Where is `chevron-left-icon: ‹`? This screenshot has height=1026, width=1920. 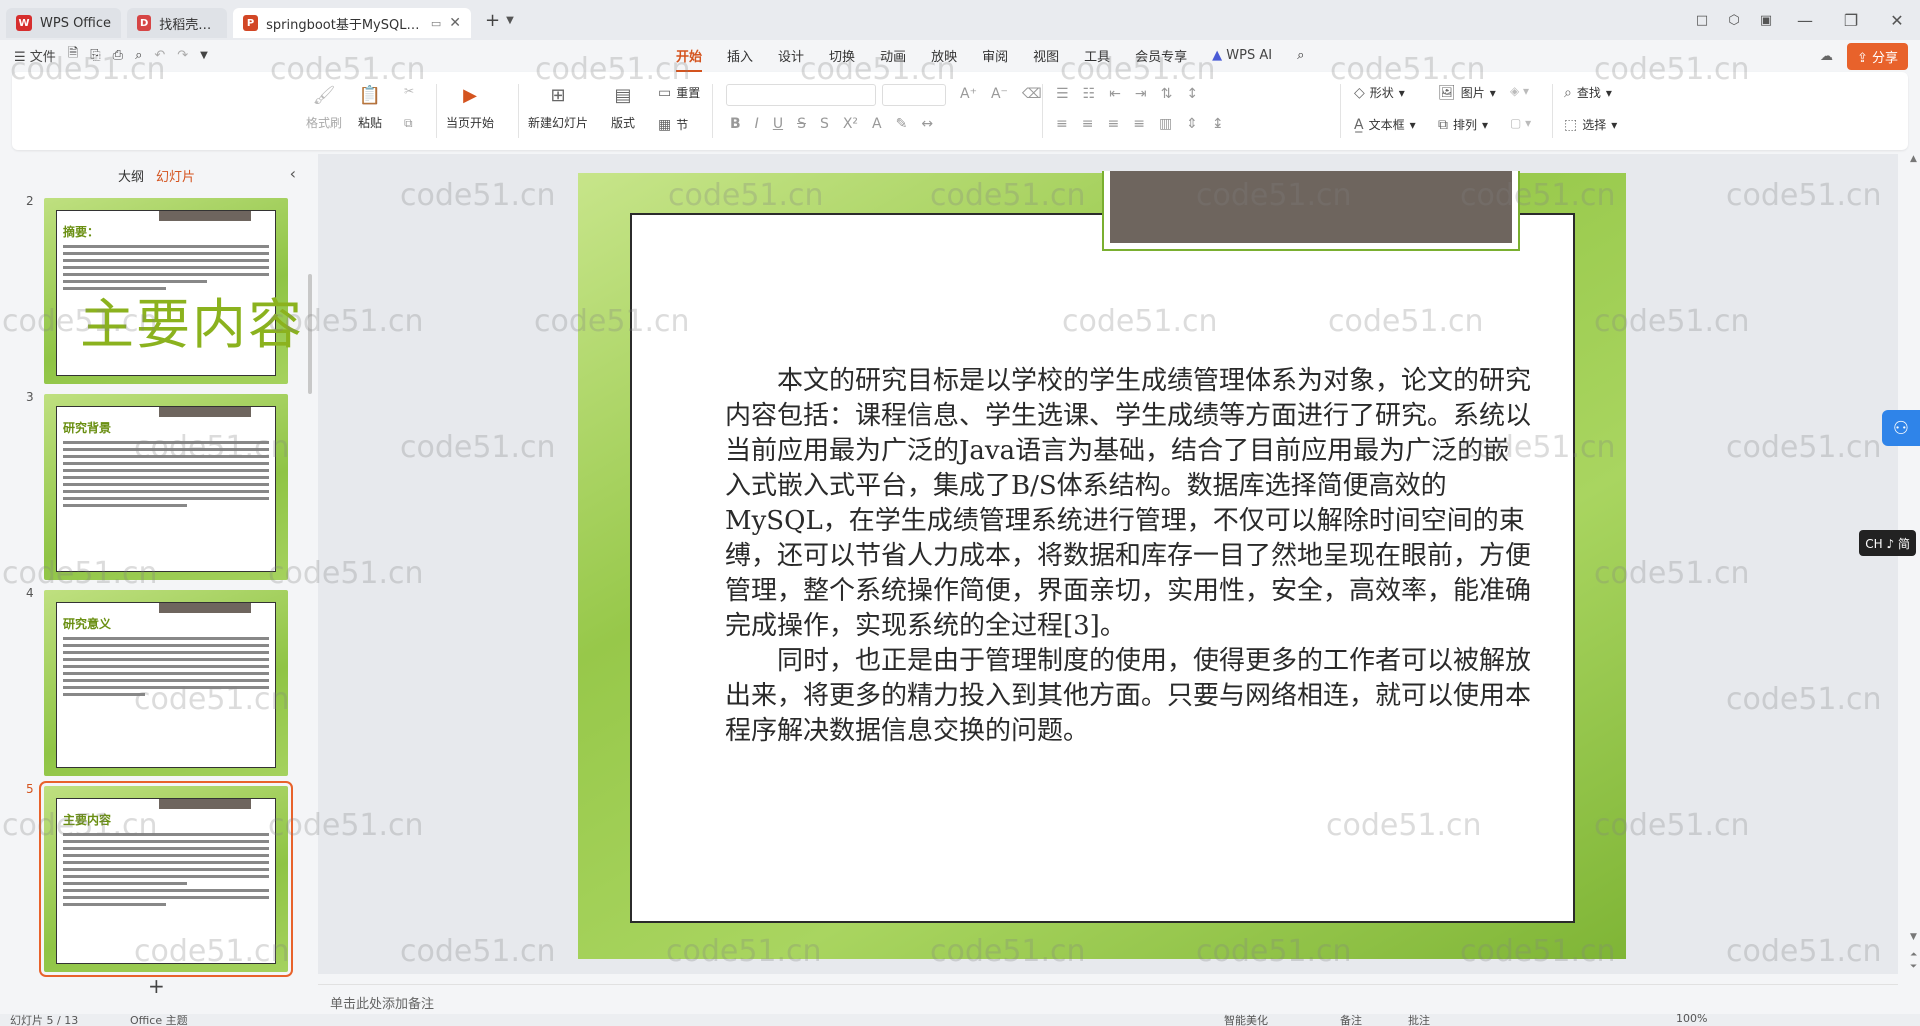
chevron-left-icon: ‹ is located at coordinates (293, 173).